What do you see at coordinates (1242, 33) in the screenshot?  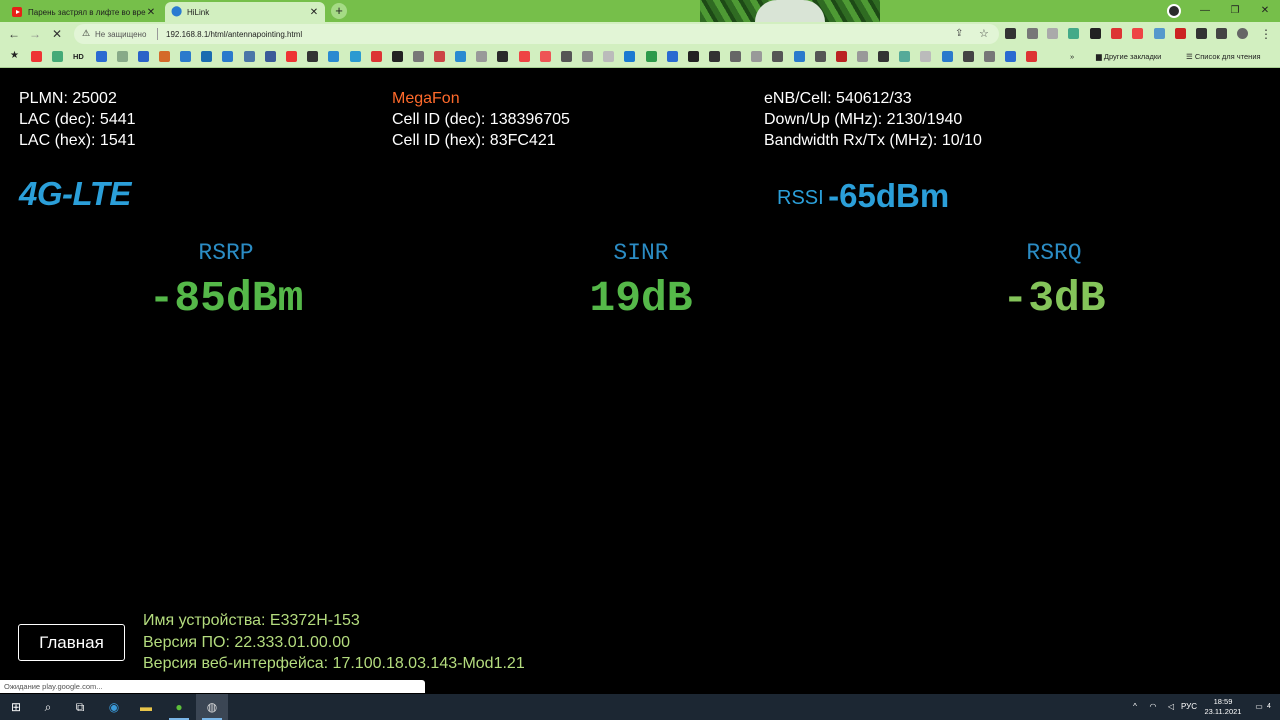 I see `avatar` at bounding box center [1242, 33].